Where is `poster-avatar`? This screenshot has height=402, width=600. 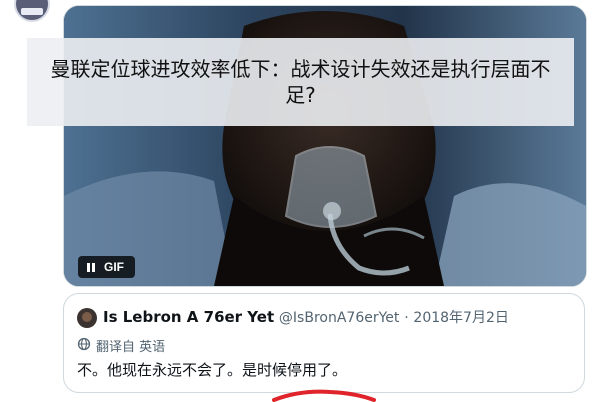
poster-avatar is located at coordinates (32, 11).